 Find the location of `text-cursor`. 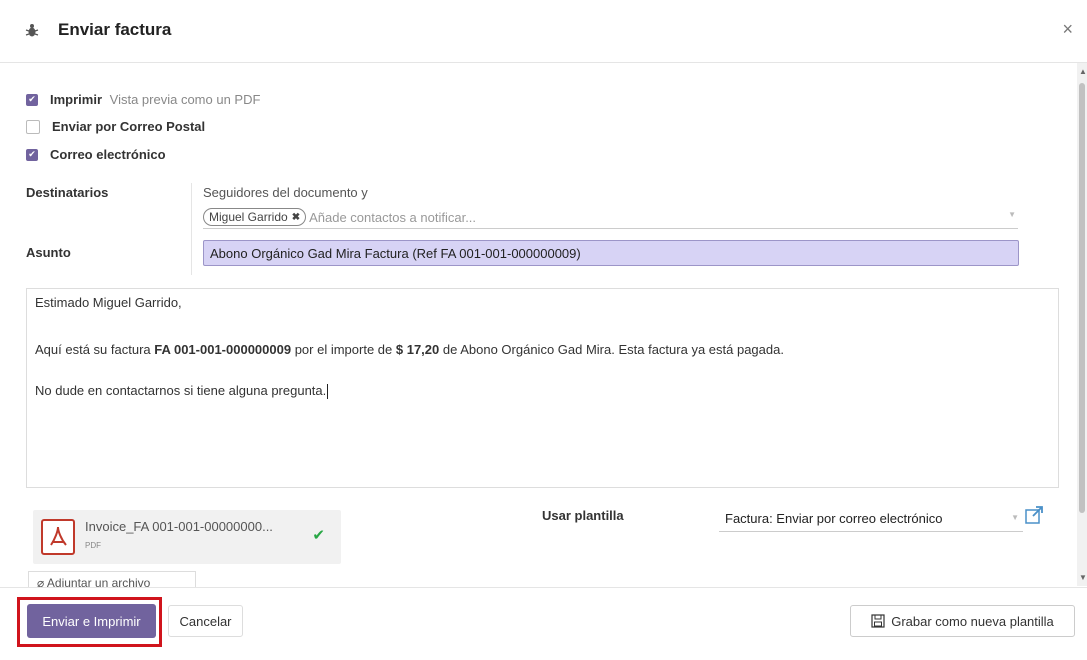

text-cursor is located at coordinates (328, 392).